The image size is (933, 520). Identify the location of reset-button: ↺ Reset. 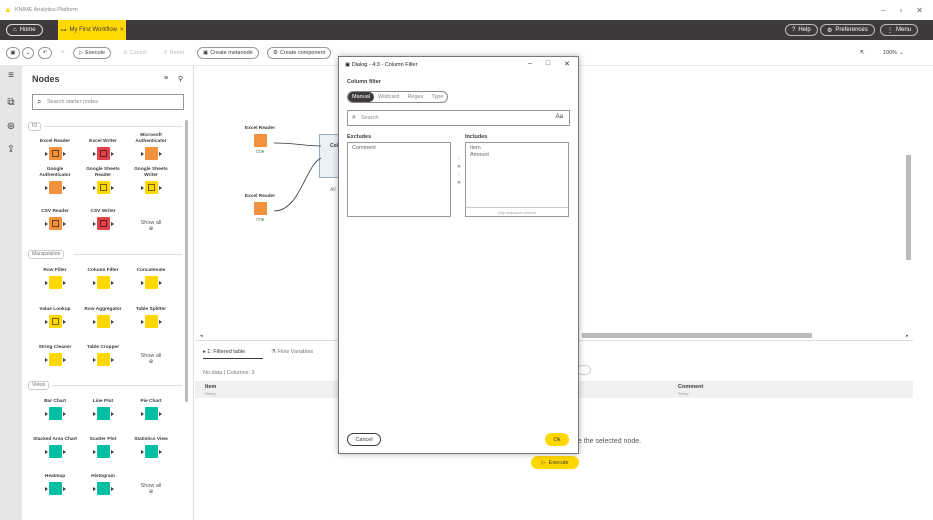
(173, 53).